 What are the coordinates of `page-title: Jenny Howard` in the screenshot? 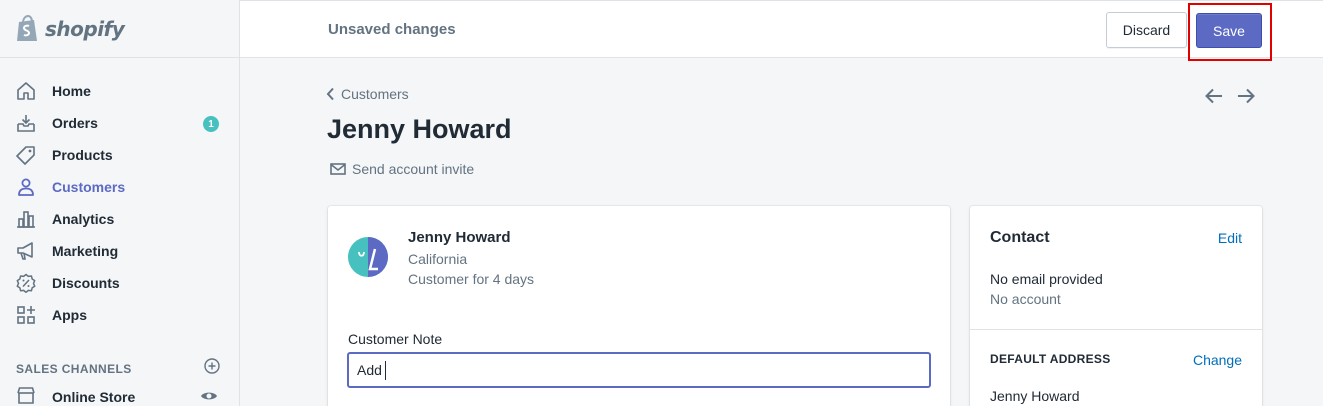 It's located at (419, 129).